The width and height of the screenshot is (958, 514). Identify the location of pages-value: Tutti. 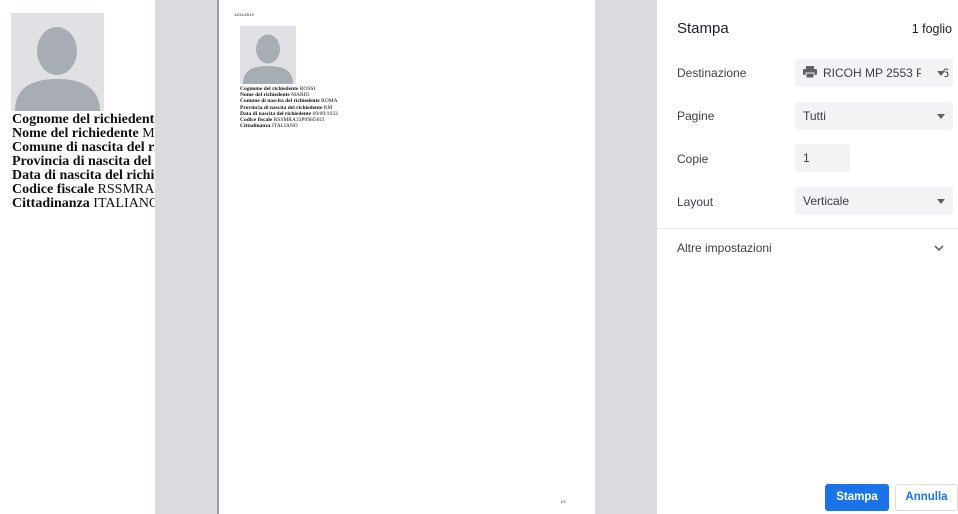
(814, 116).